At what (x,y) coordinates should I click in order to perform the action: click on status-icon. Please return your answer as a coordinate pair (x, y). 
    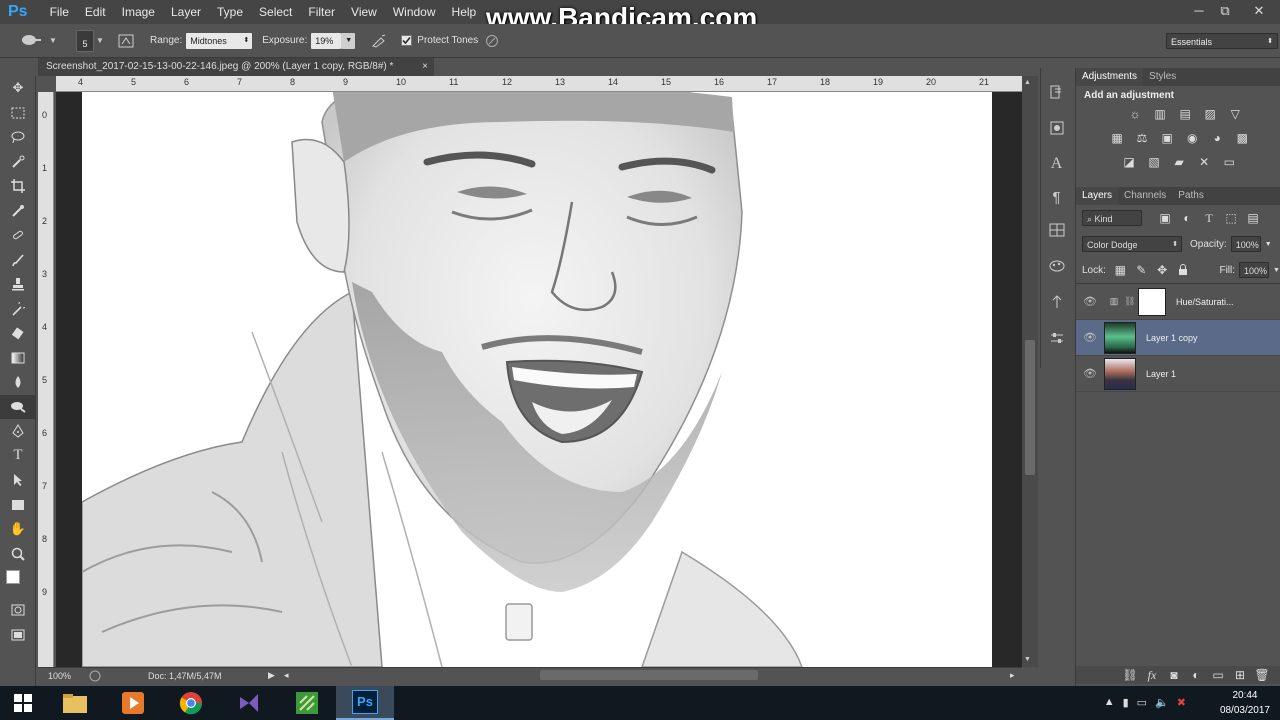
    Looking at the image, I should click on (95, 677).